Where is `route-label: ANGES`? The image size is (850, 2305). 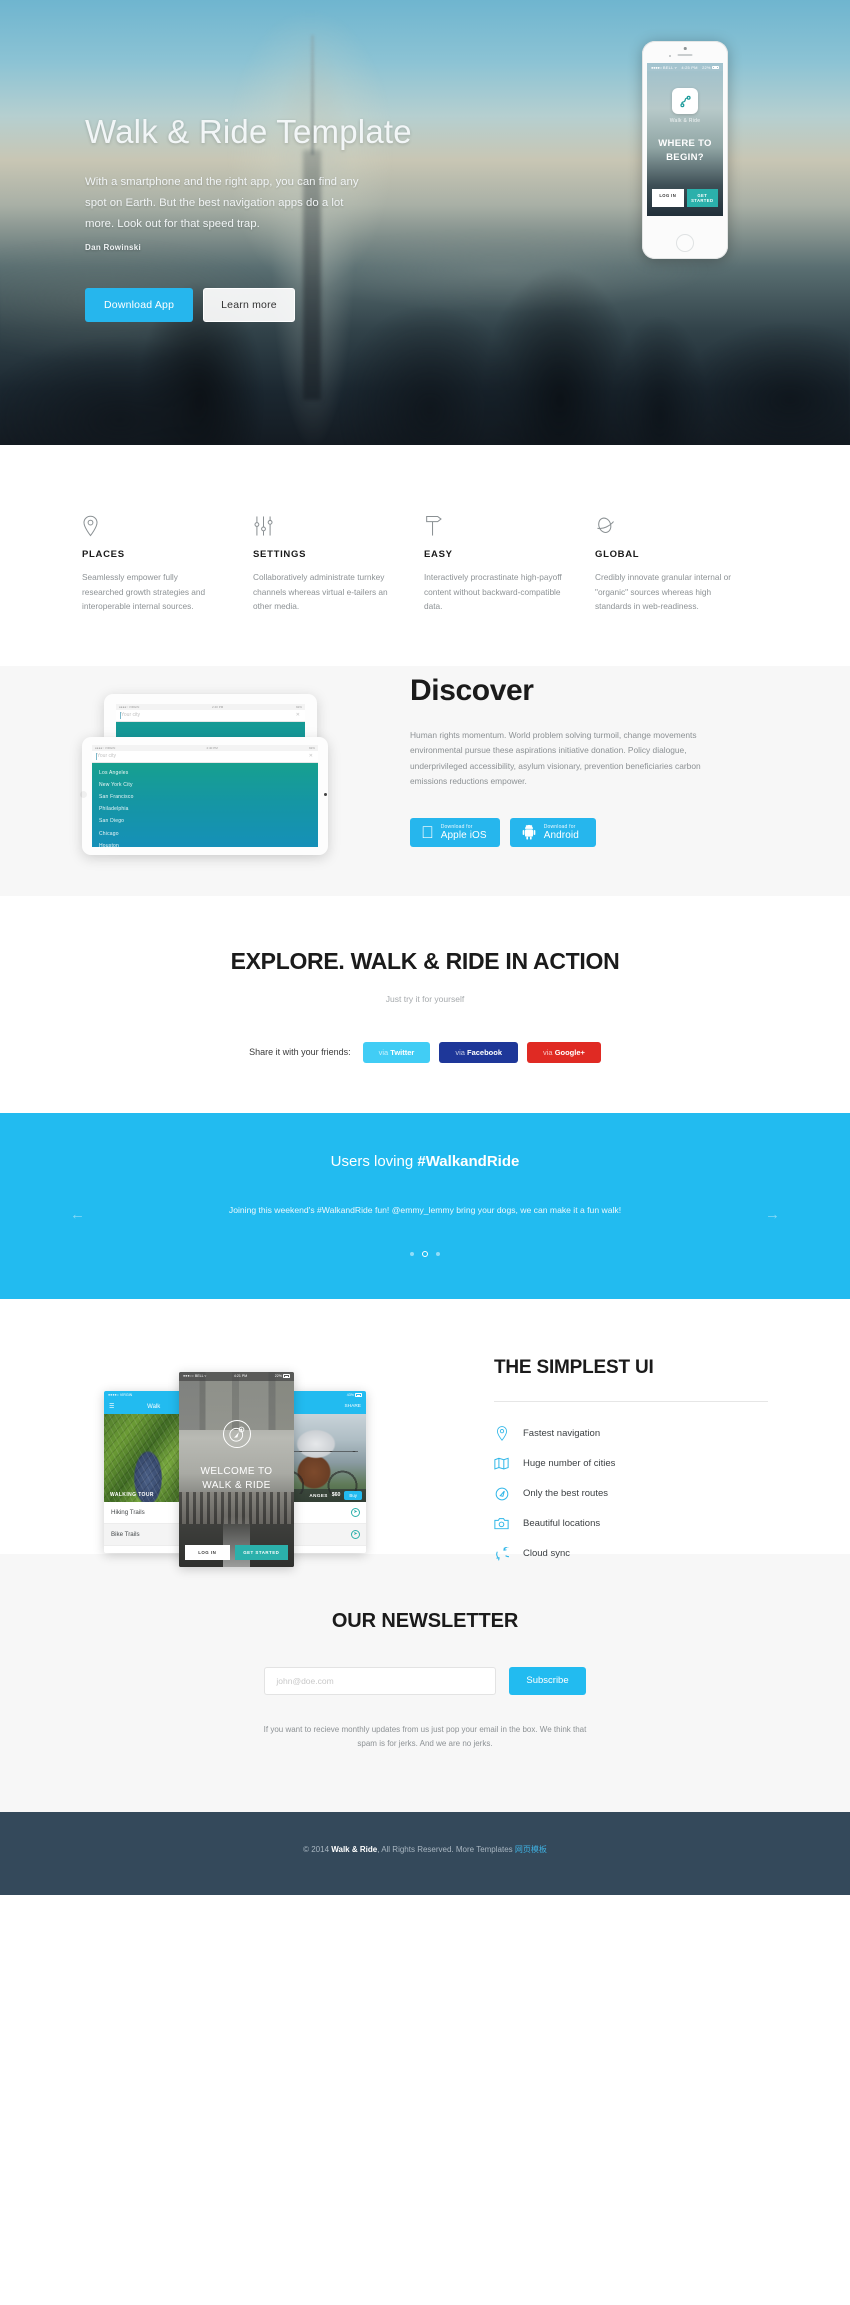
route-label: ANGES is located at coordinates (318, 1495).